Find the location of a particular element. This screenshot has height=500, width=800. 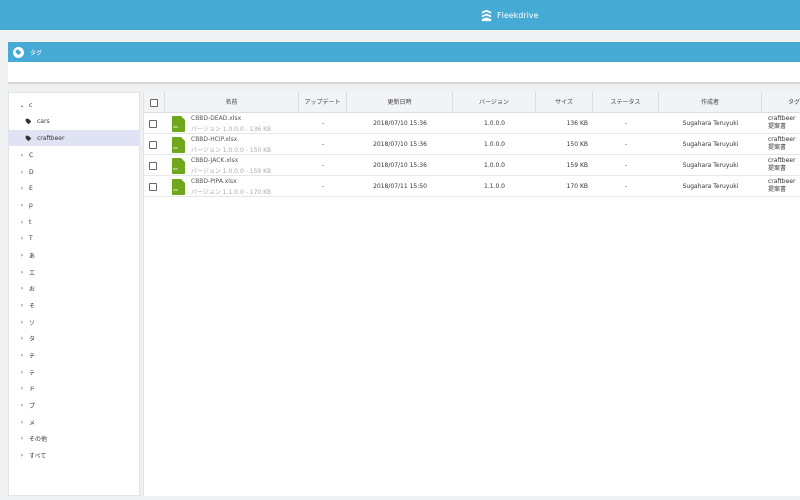

excel-file-icon: xls is located at coordinates (178, 145).